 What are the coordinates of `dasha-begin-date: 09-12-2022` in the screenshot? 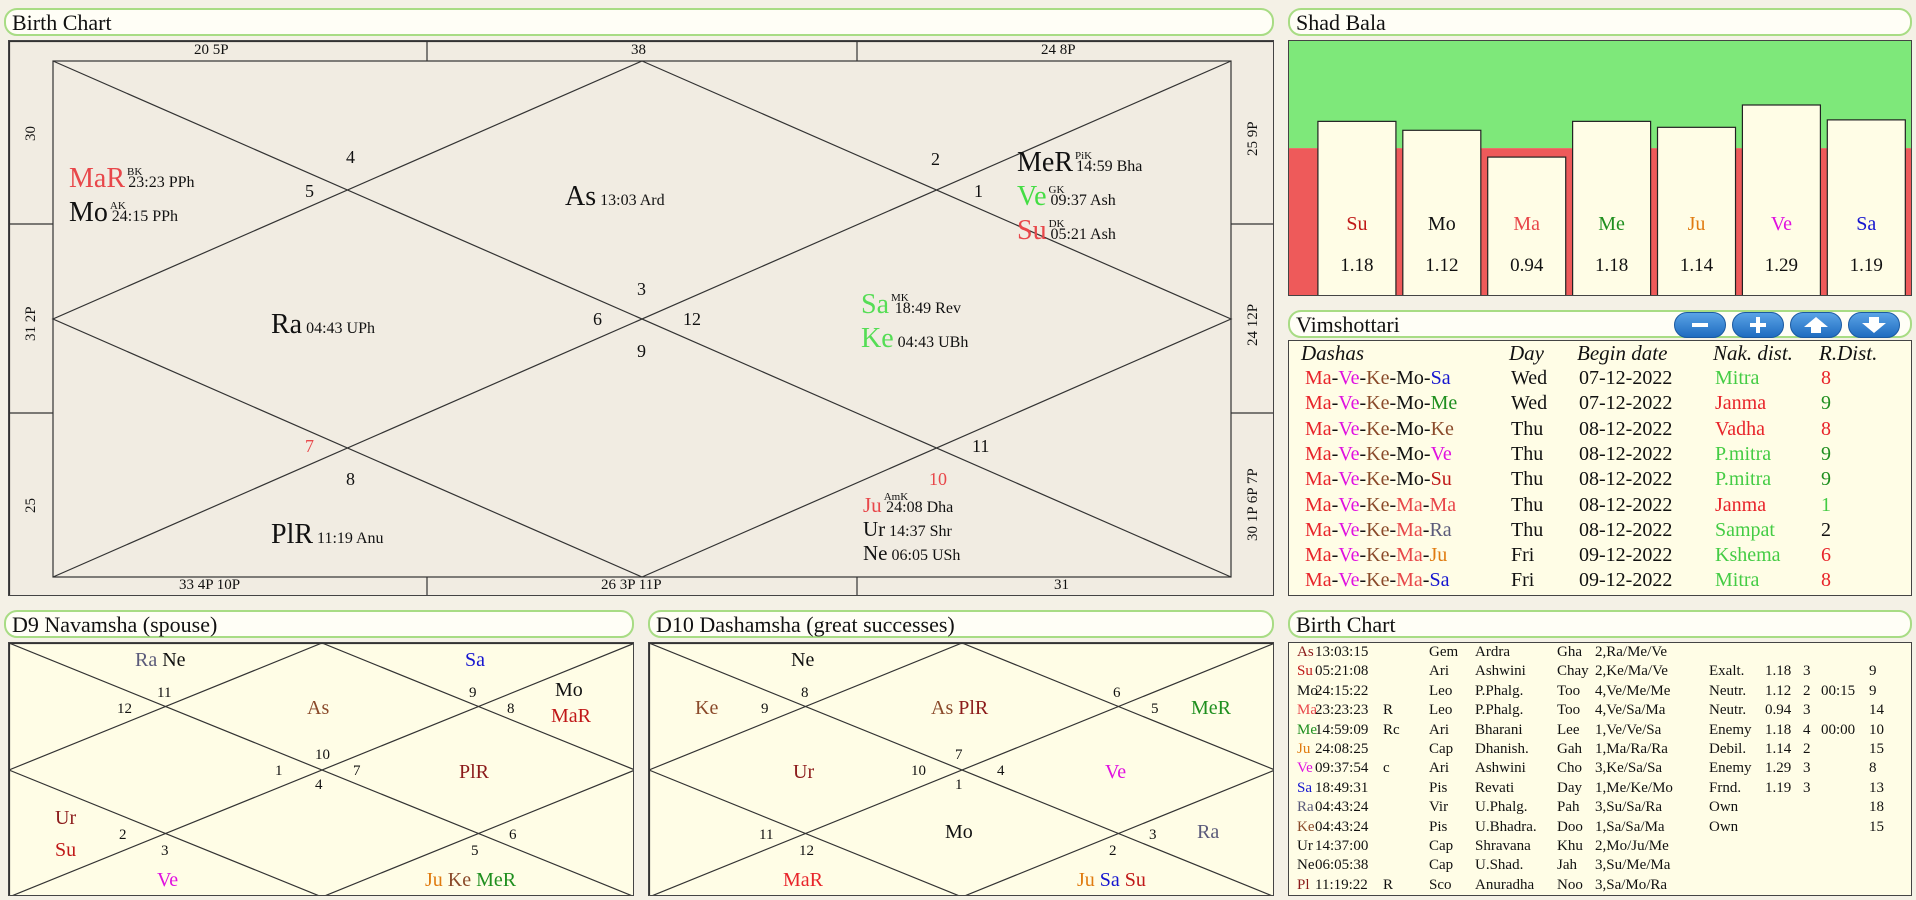 It's located at (1626, 580).